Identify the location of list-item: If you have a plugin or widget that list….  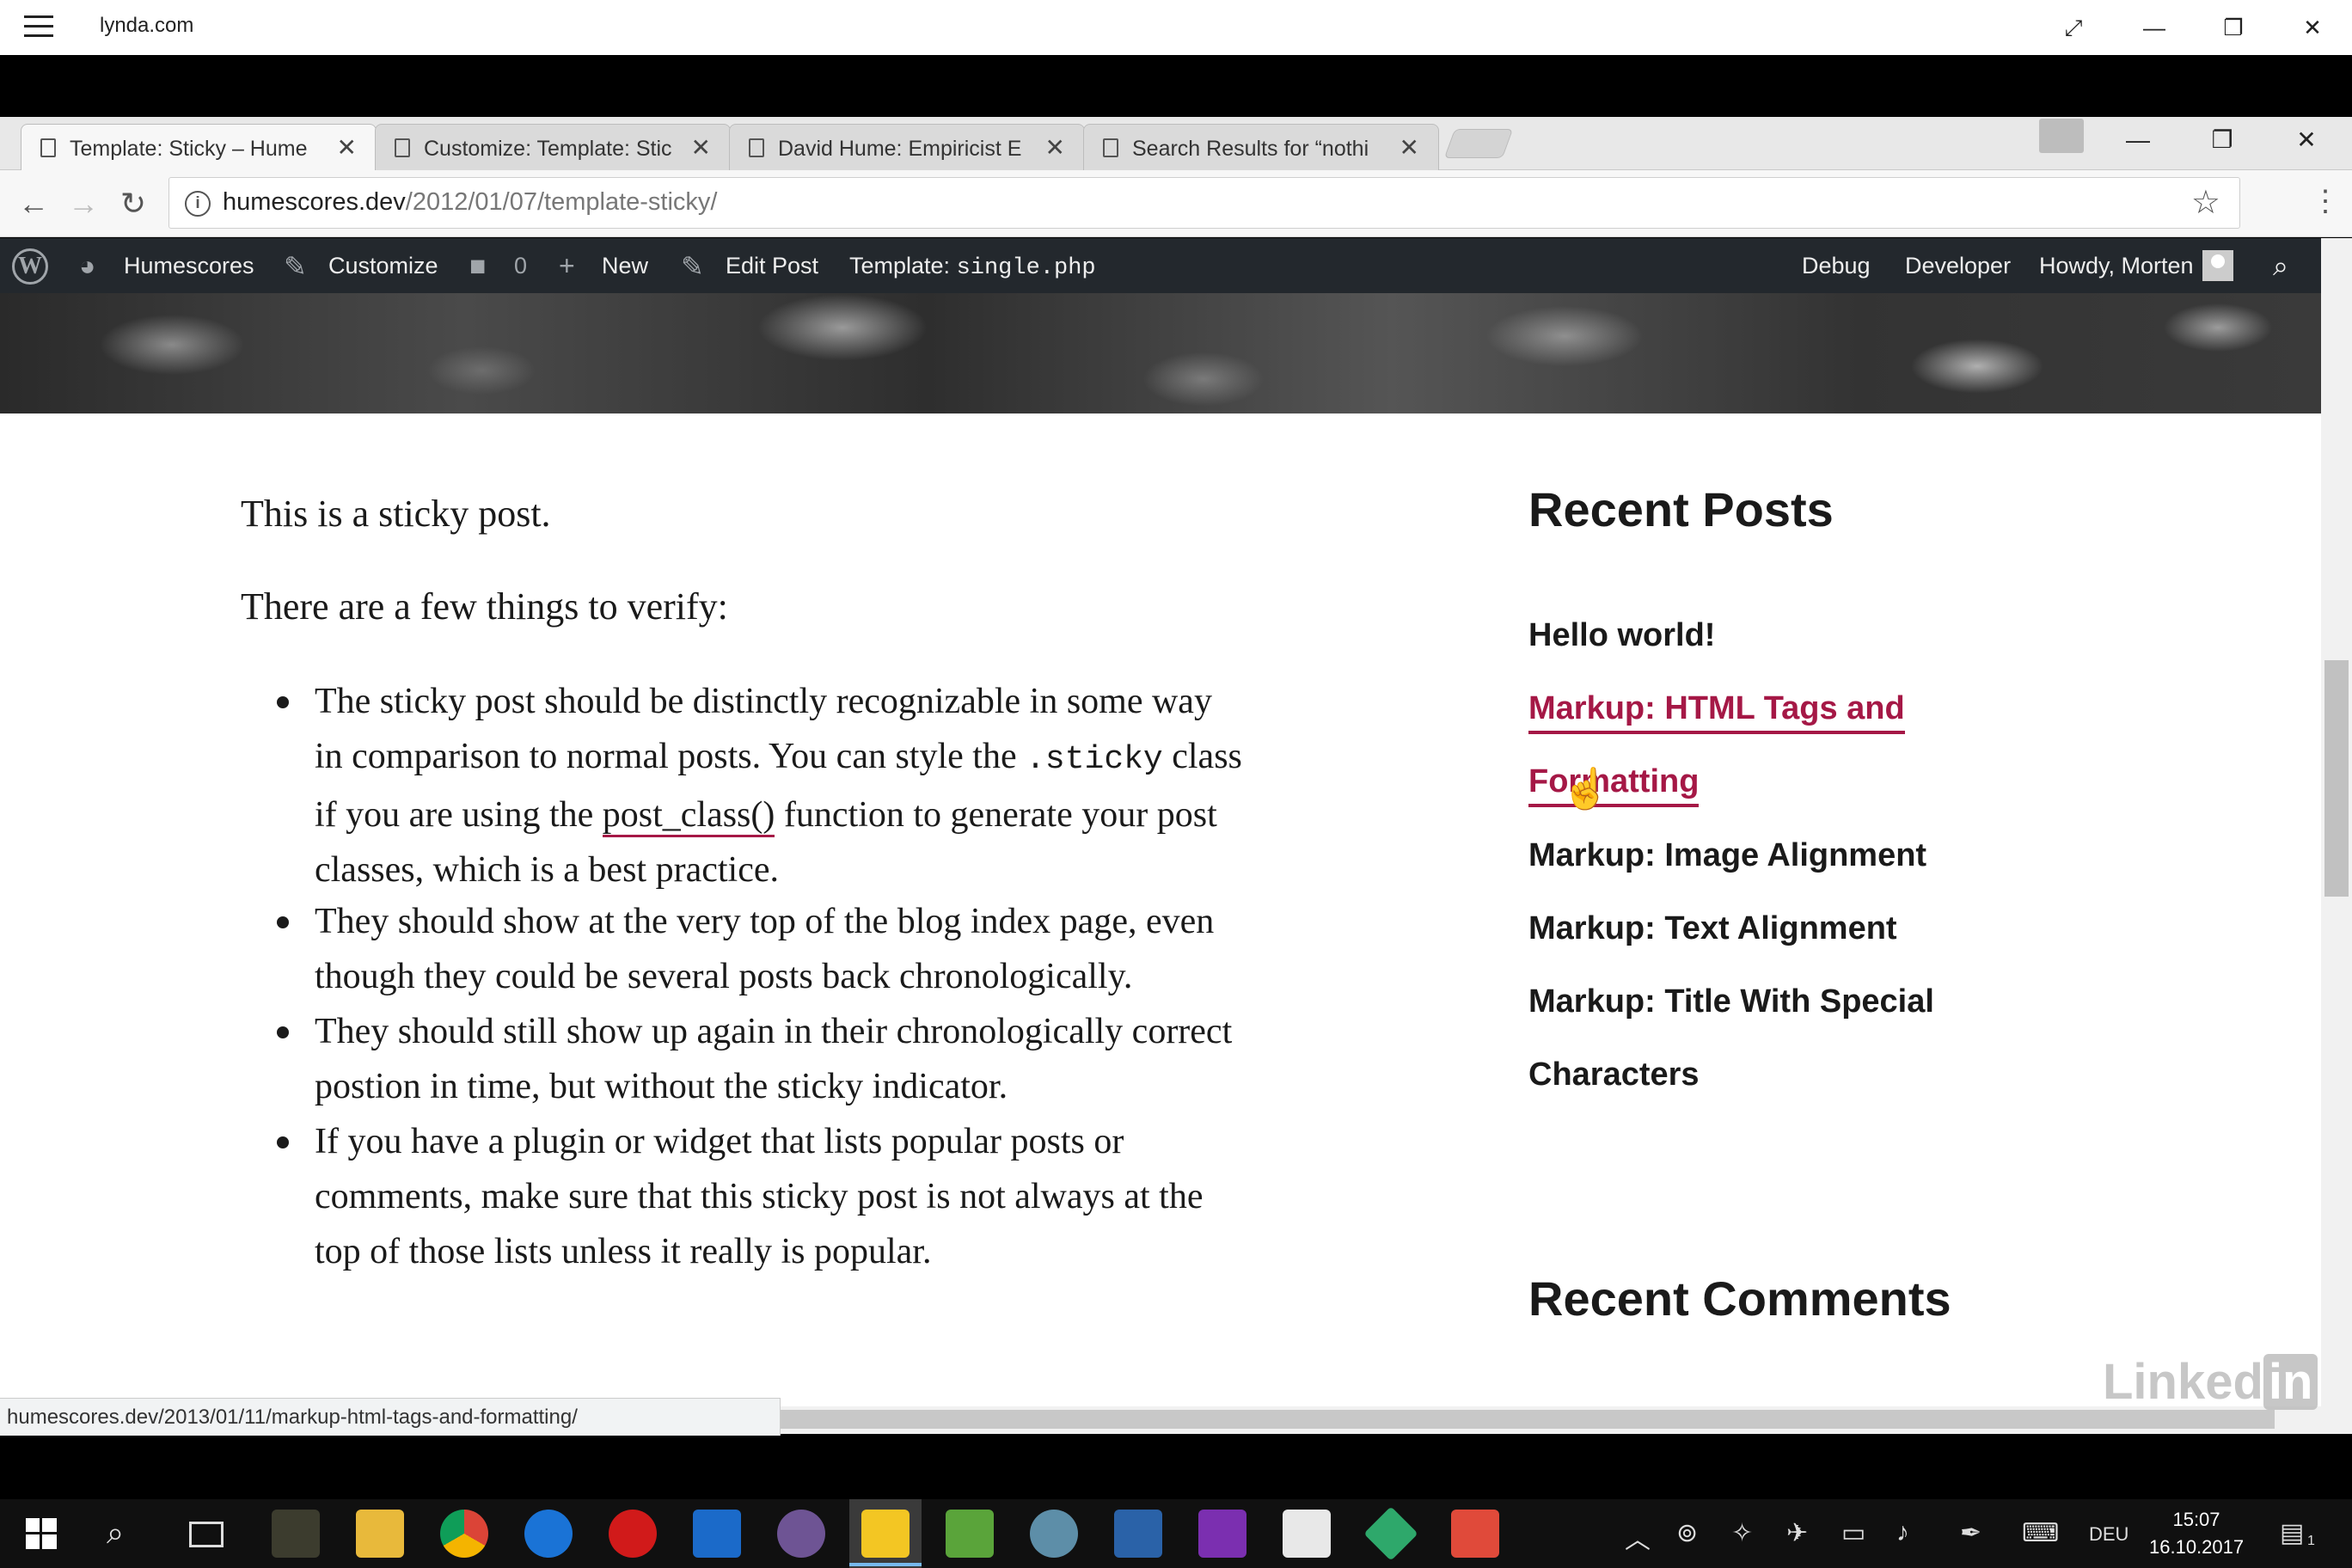
(835, 1196).